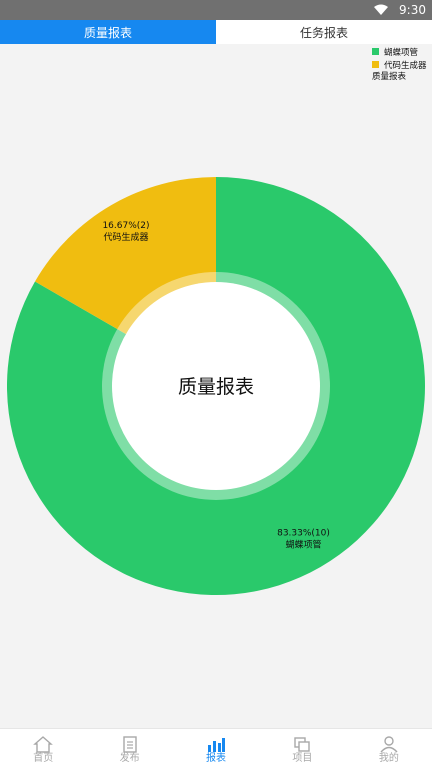 This screenshot has height=769, width=432. I want to click on nav-item-publish: 发布, so click(129, 749).